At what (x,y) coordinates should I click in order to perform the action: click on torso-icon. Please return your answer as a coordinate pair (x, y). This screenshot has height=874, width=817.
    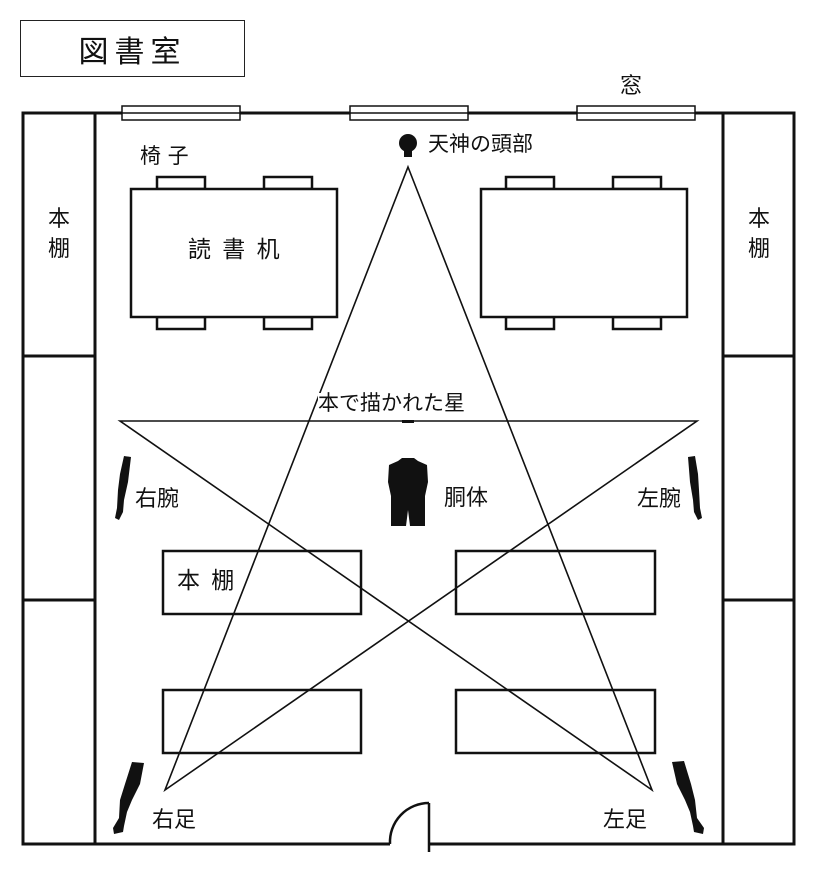
    Looking at the image, I should click on (408, 492).